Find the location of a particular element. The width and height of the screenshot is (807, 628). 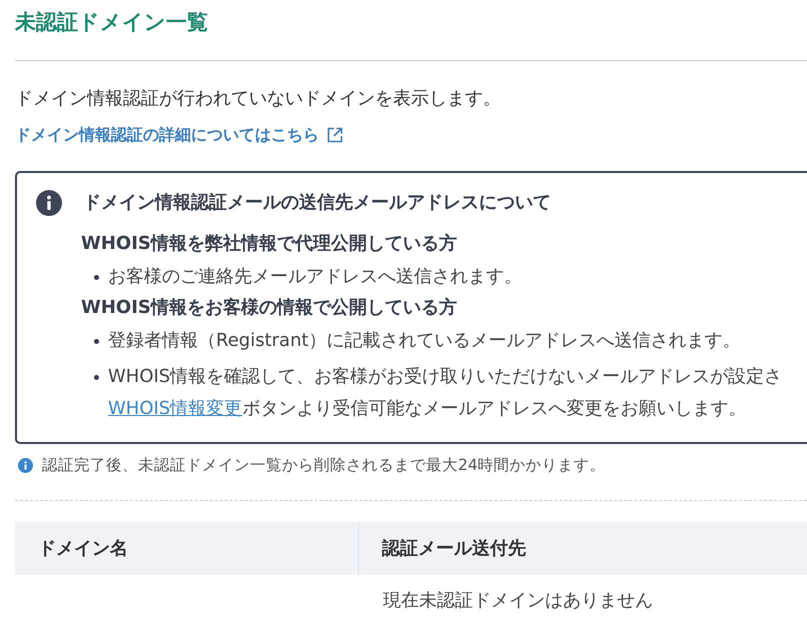

detail-link: ドメイン情報認証の詳細についてはこちら is located at coordinates (179, 135).